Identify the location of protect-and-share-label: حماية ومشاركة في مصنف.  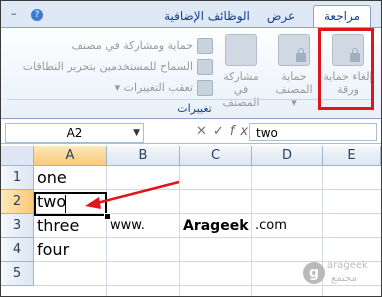
(132, 45).